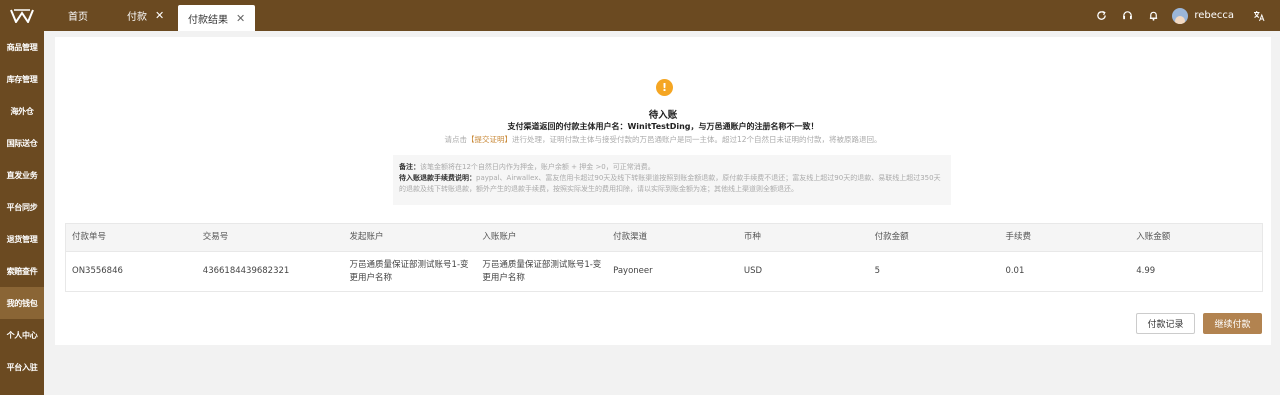 This screenshot has width=1280, height=395. I want to click on top-right-tools: rebecca, so click(1184, 15).